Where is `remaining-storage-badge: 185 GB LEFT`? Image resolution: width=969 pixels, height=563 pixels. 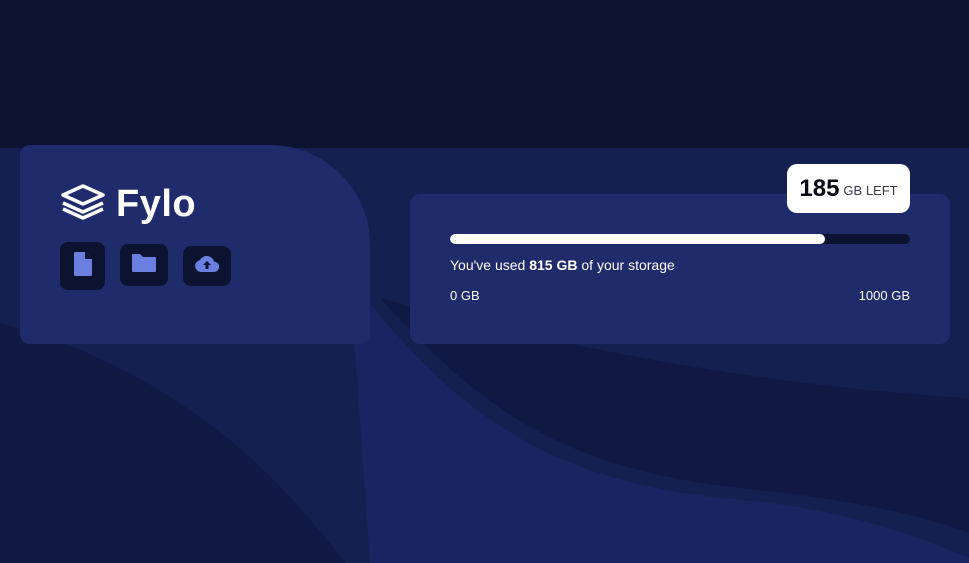 remaining-storage-badge: 185 GB LEFT is located at coordinates (848, 188).